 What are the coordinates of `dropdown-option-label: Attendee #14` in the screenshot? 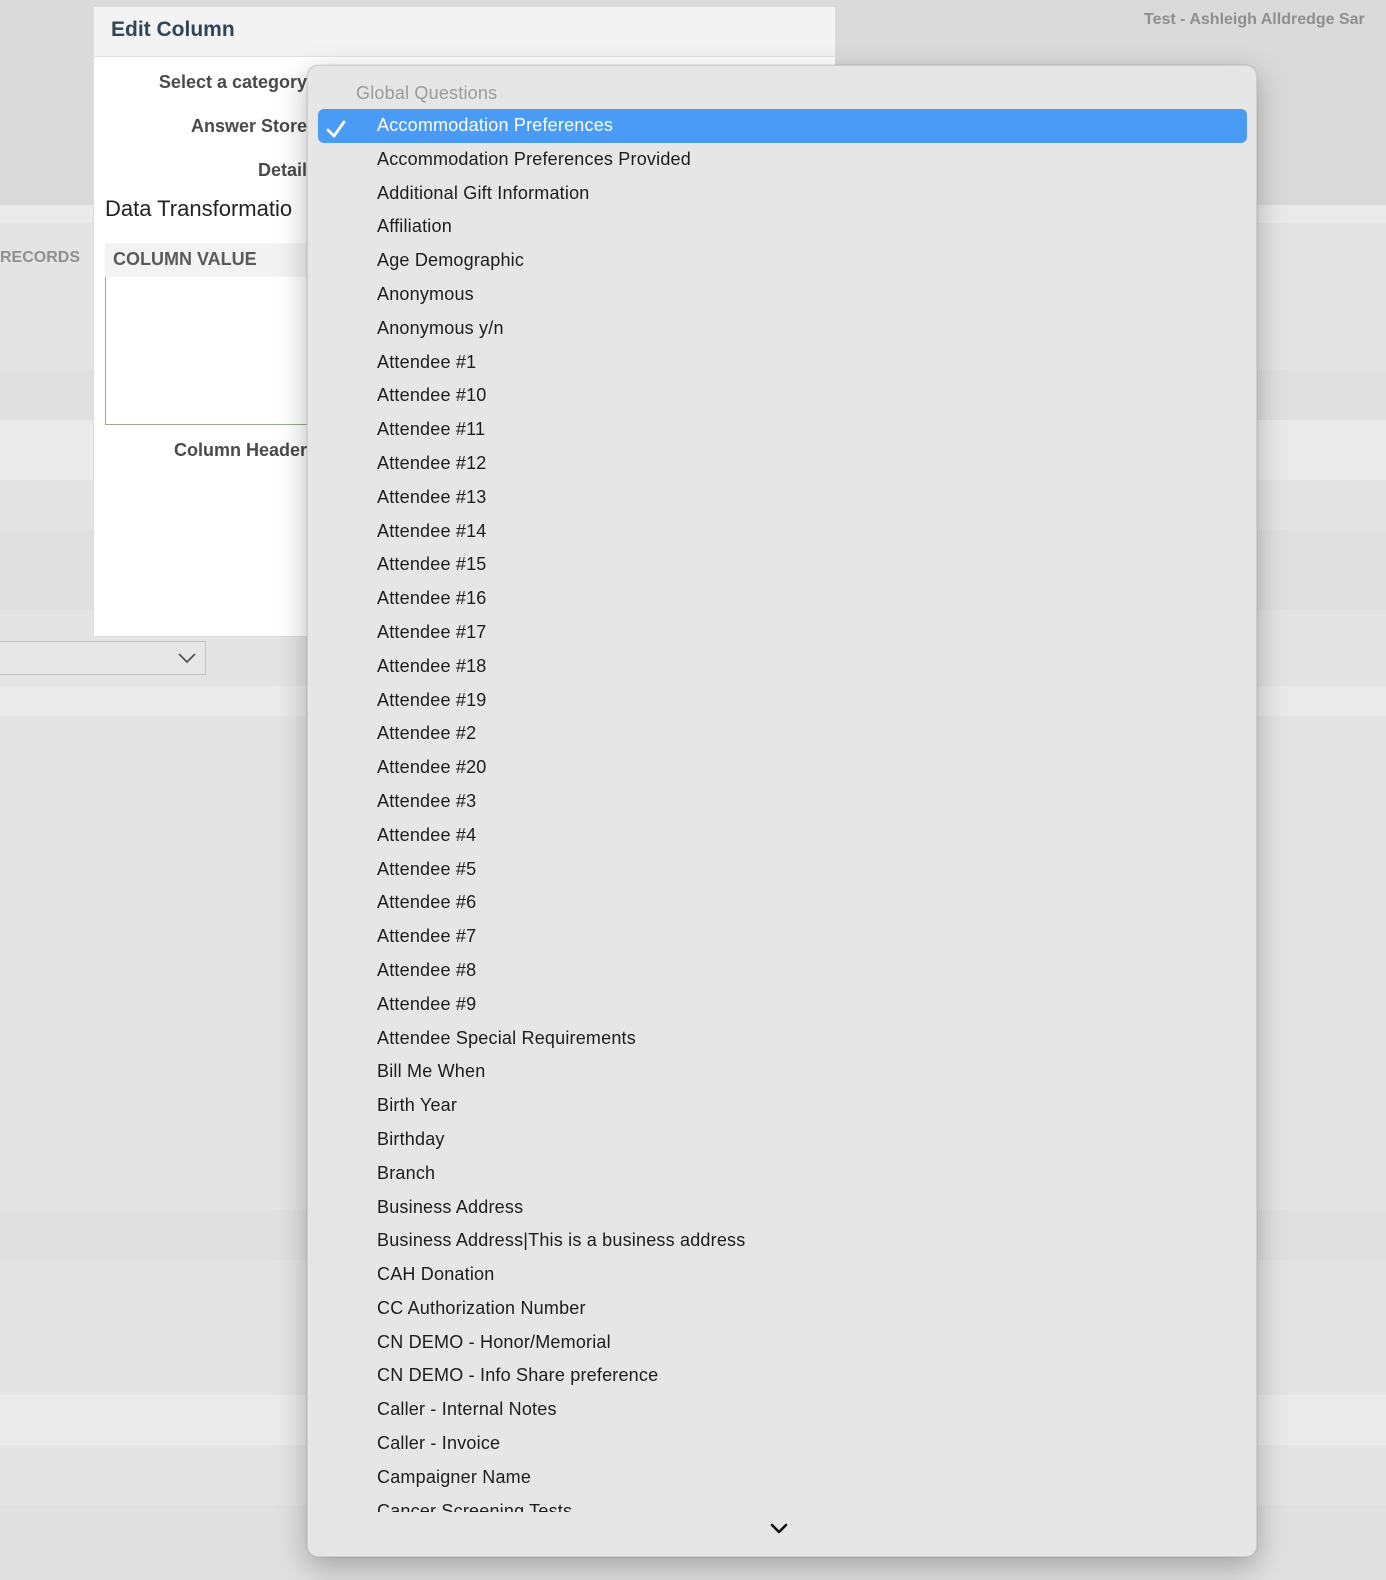 It's located at (432, 530).